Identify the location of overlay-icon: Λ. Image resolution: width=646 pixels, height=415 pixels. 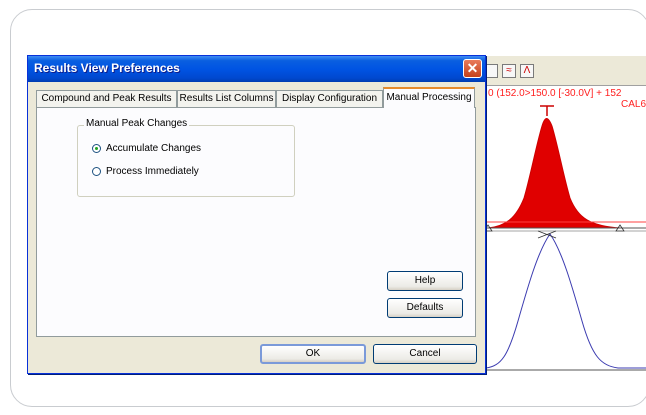
(527, 71).